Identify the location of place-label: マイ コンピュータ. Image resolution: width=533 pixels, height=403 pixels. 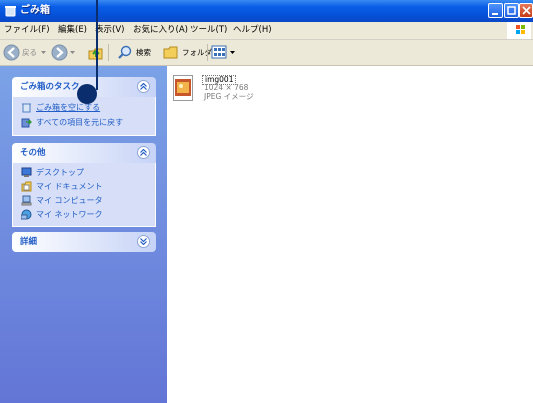
(69, 200).